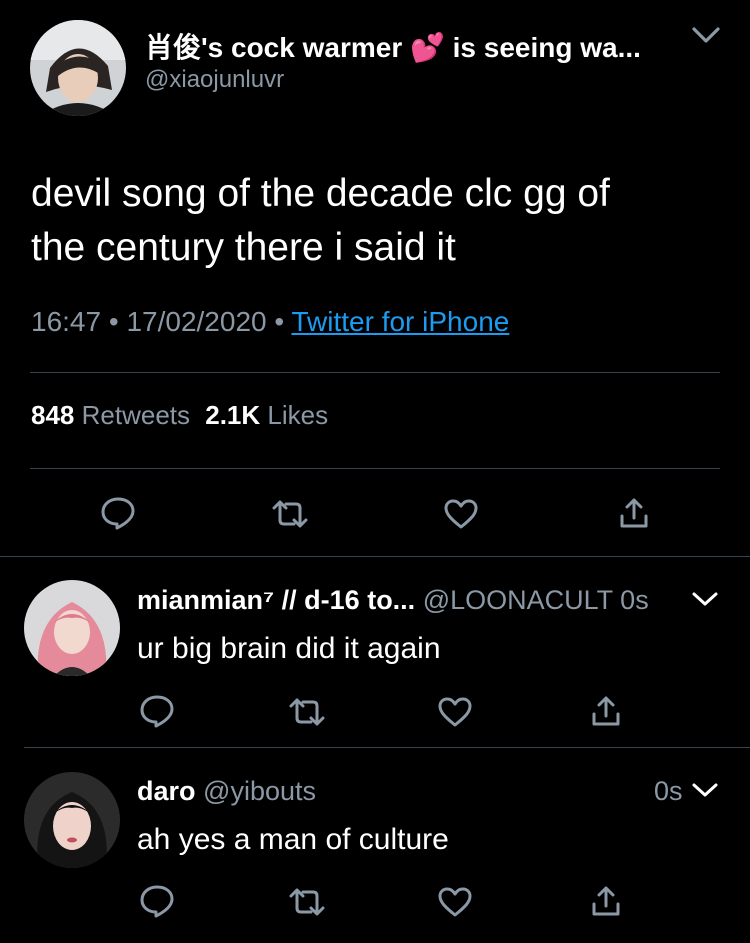 The image size is (750, 943). I want to click on reply-text: ah yes a man of culture, so click(293, 839).